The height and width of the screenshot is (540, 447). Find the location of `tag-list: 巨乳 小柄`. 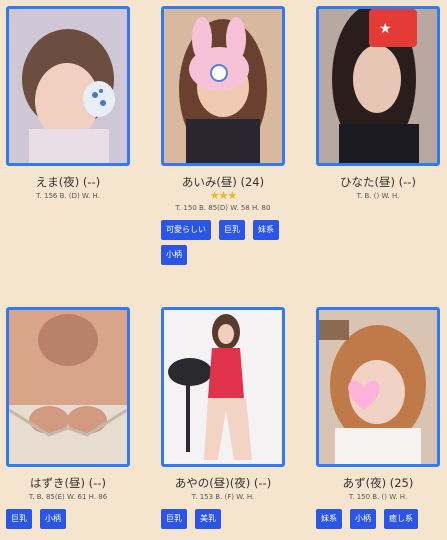

tag-list: 巨乳 小柄 is located at coordinates (68, 519).